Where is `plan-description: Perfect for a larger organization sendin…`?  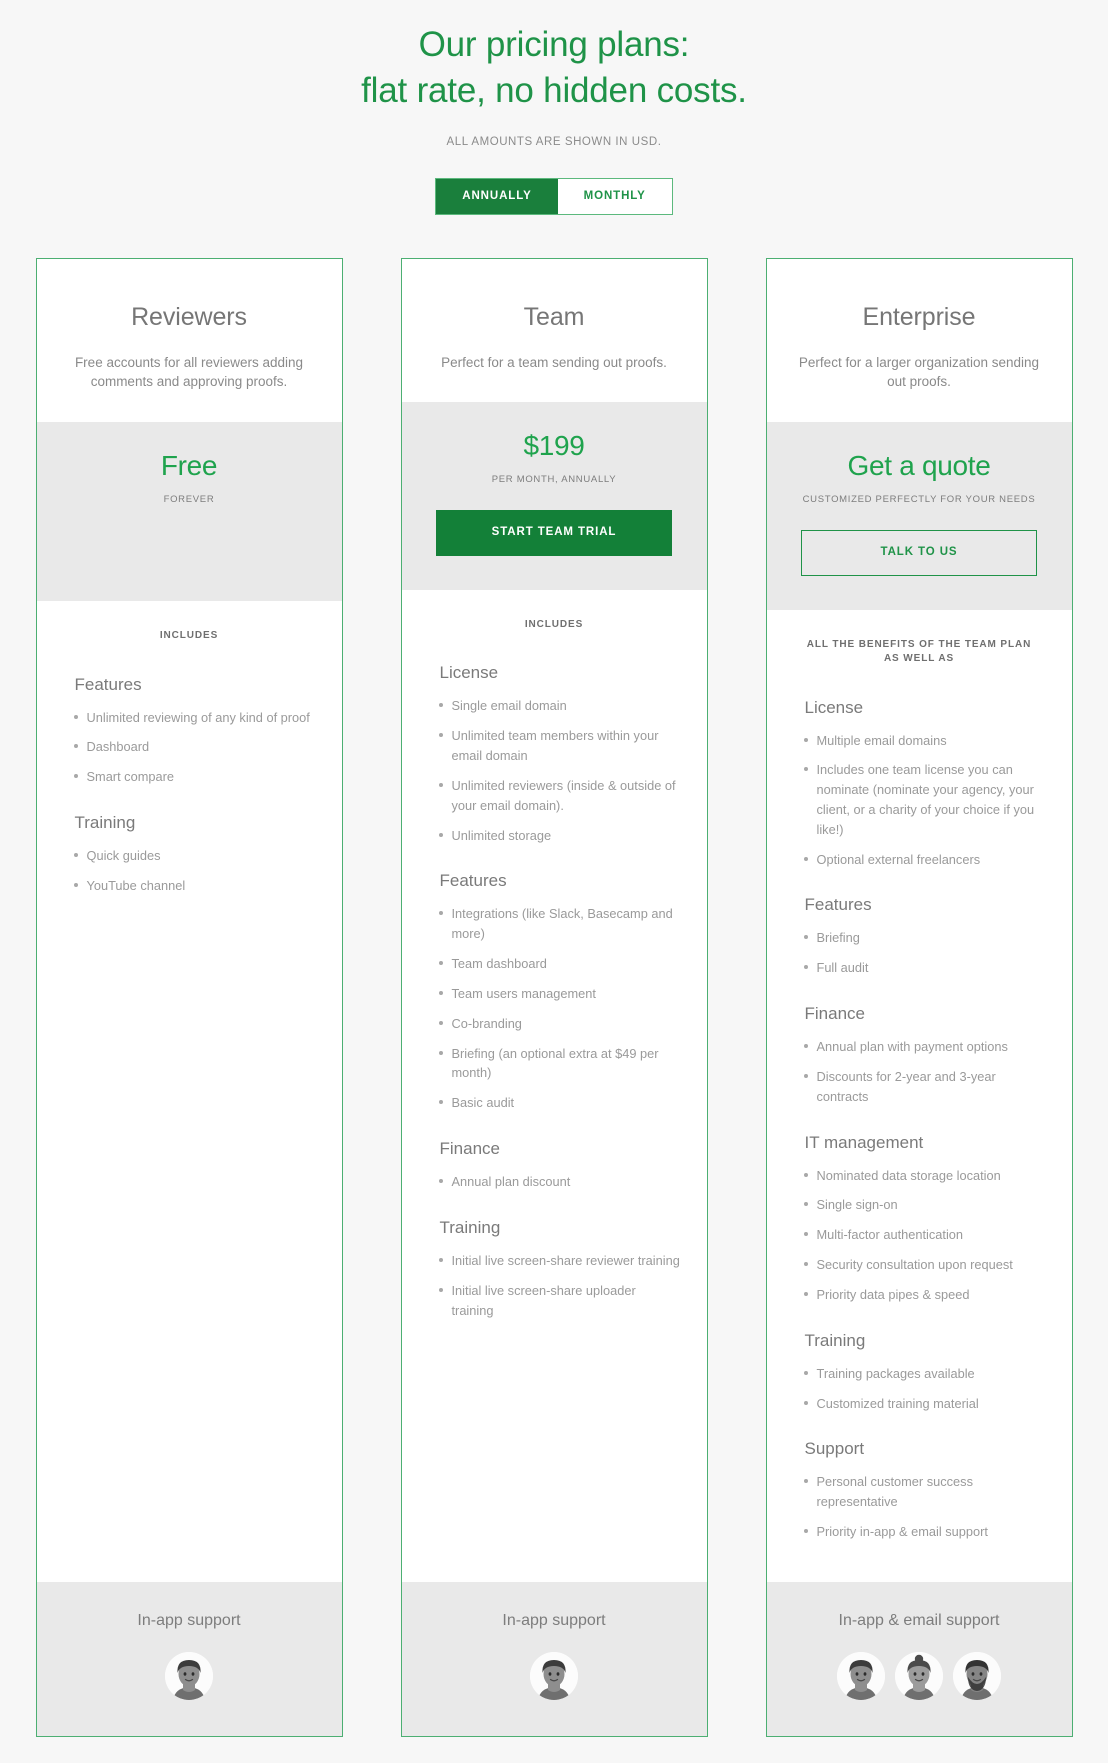
plan-description: Perfect for a larger organization sendin… is located at coordinates (919, 372).